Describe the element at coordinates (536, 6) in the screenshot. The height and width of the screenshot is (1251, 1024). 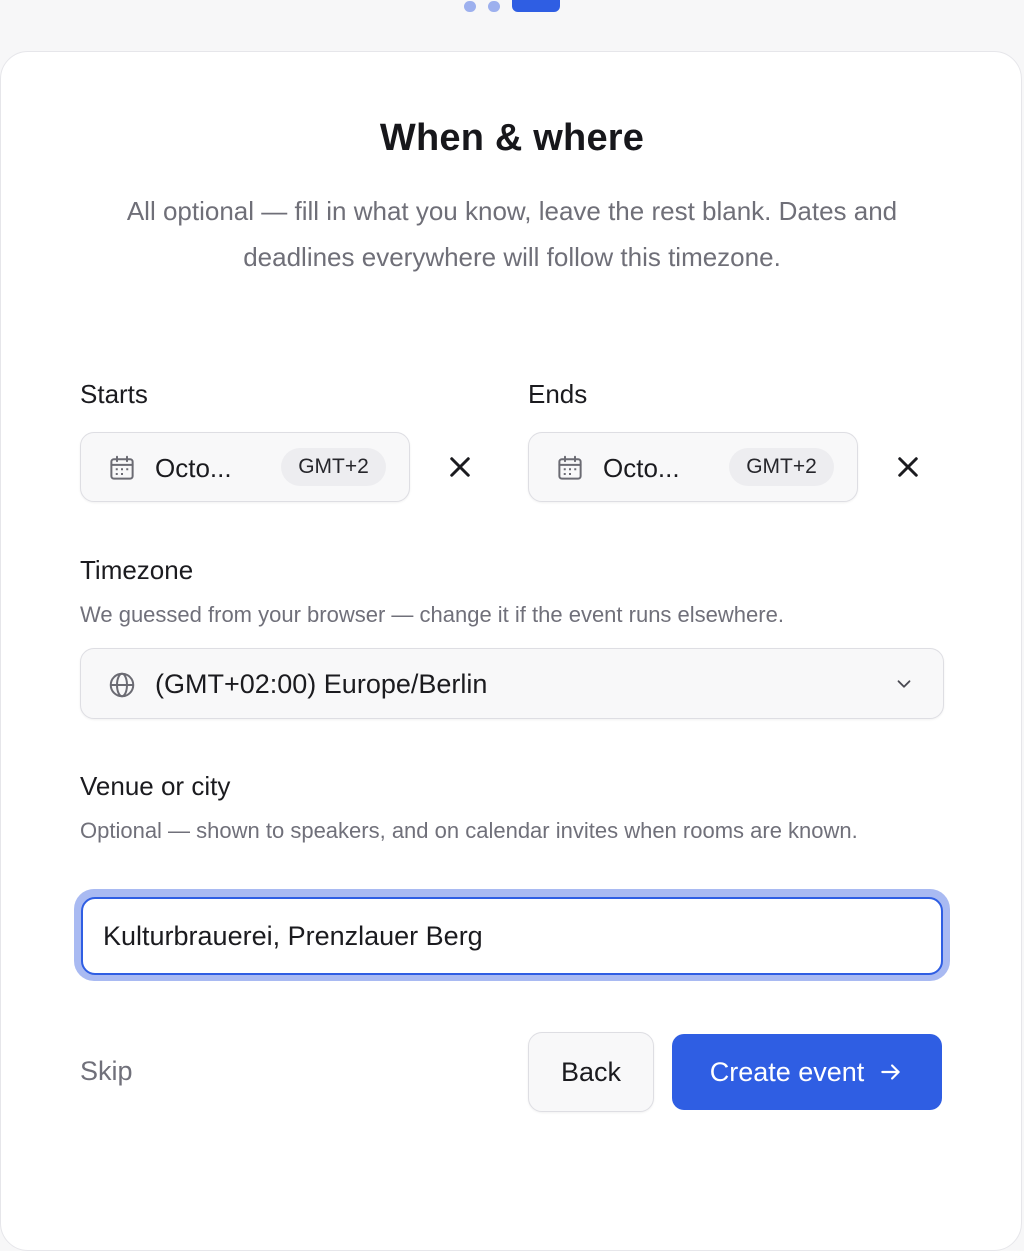
I see `step-dot-3-active` at that location.